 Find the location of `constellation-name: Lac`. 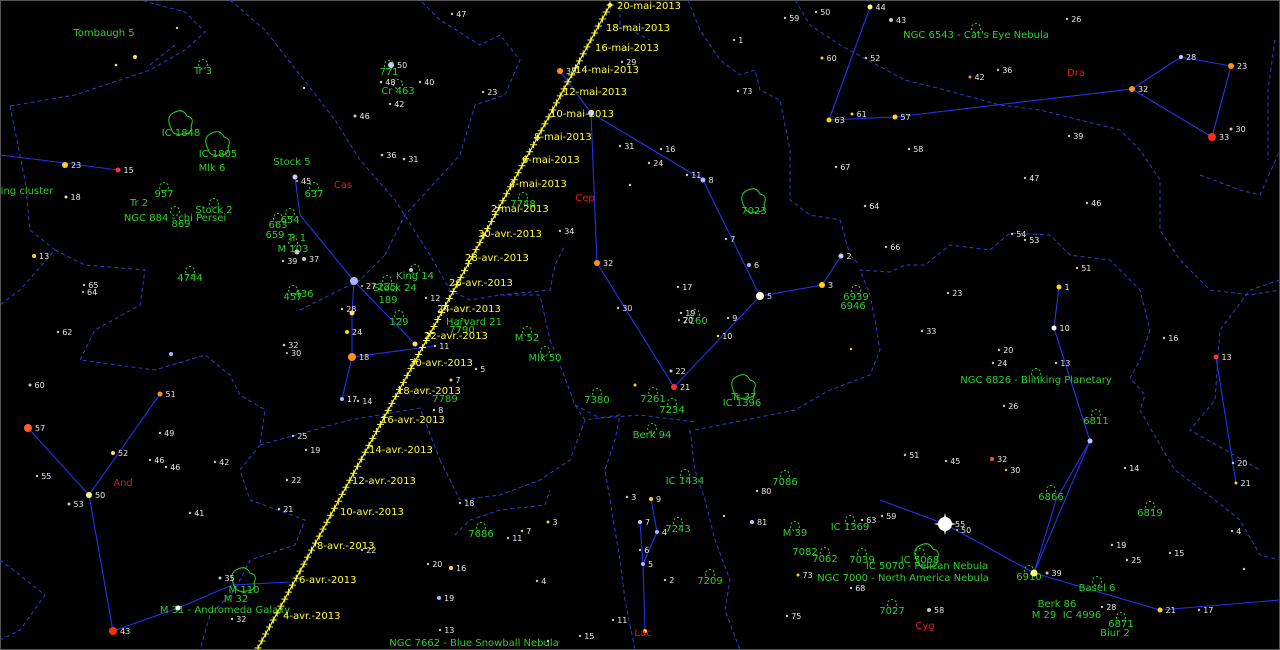

constellation-name: Lac is located at coordinates (642, 633).